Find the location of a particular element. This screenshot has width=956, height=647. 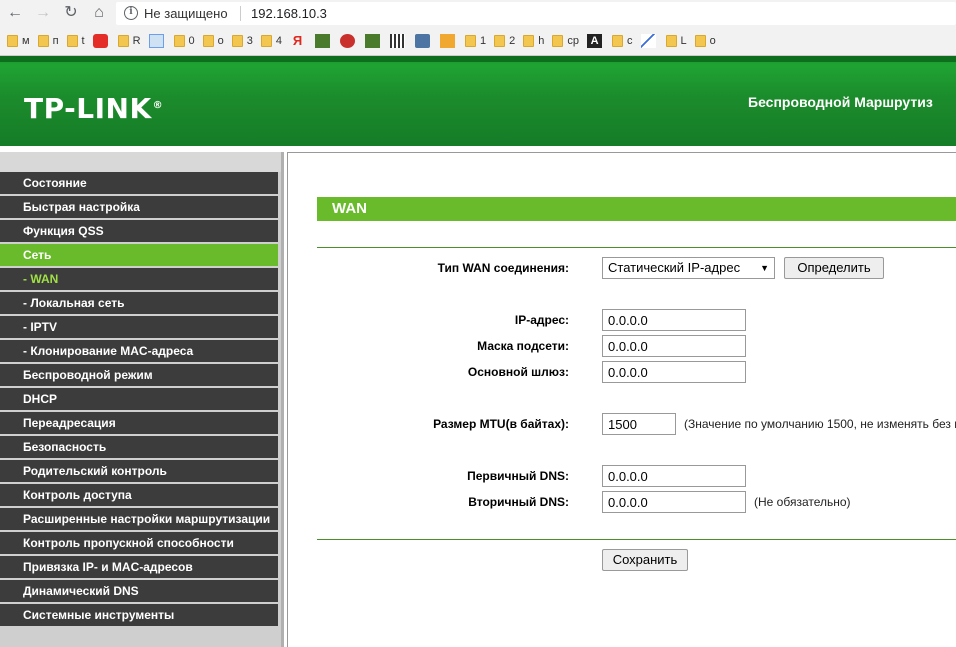

bookmark-item: h is located at coordinates (533, 41).